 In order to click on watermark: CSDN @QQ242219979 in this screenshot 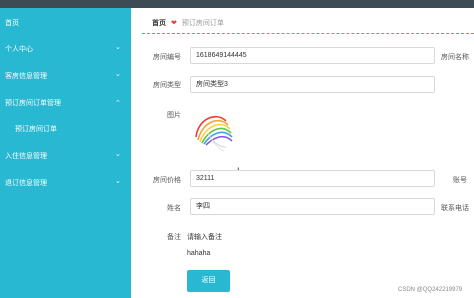, I will do `click(430, 290)`.